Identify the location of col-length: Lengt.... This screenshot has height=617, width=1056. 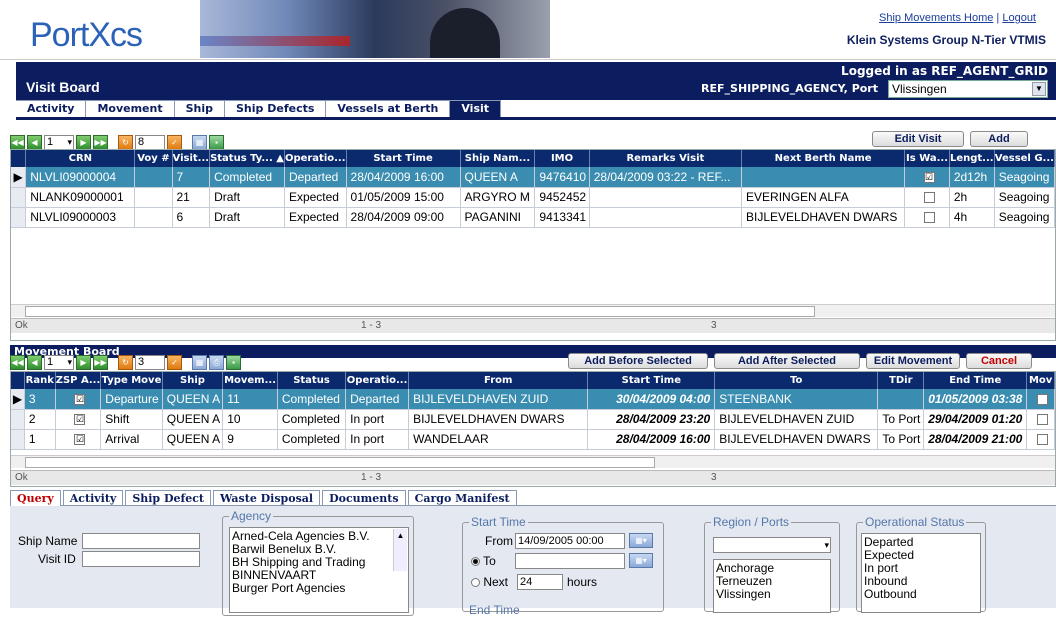
(972, 158).